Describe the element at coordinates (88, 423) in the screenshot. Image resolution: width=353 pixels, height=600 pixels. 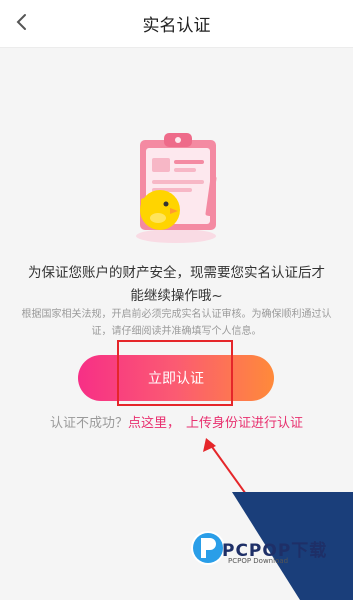
I see `help-question: 认证不成功？` at that location.